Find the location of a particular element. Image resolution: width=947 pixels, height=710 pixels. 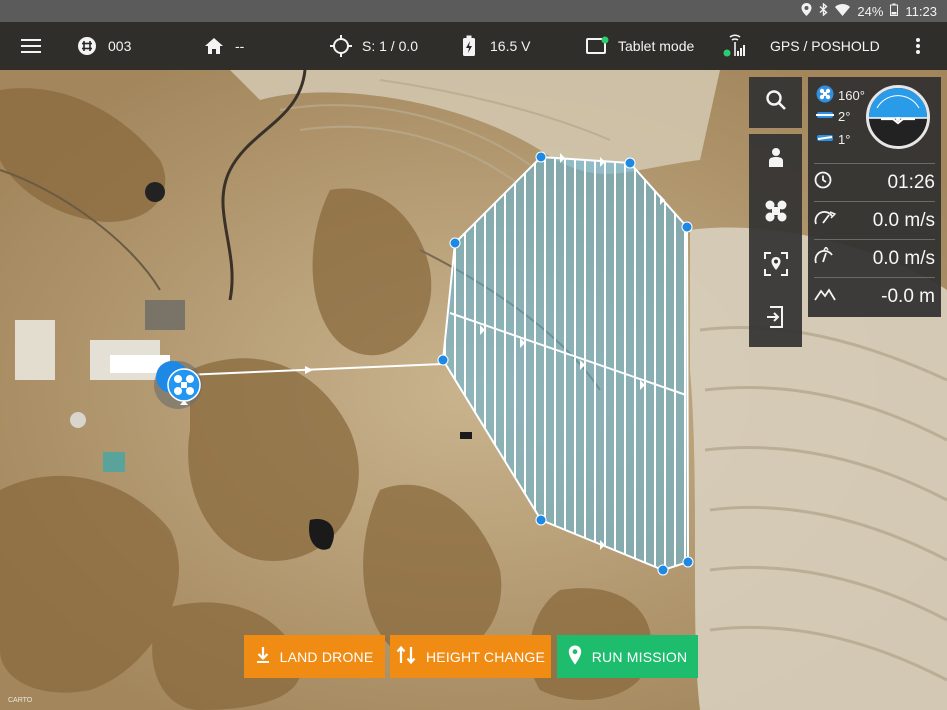

satellite-indicator: S: 1 / 0.0 is located at coordinates (373, 46).